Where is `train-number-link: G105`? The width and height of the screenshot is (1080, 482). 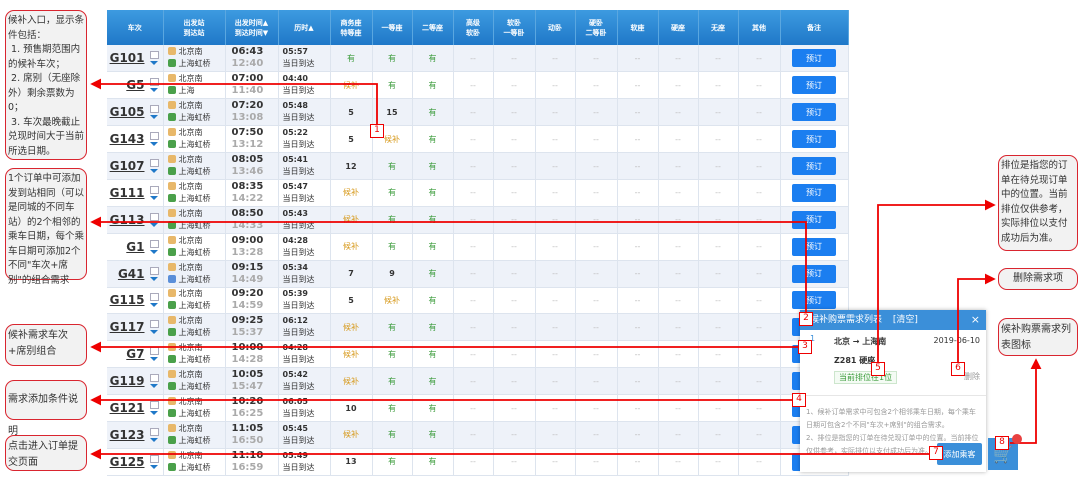 train-number-link: G105 is located at coordinates (128, 112).